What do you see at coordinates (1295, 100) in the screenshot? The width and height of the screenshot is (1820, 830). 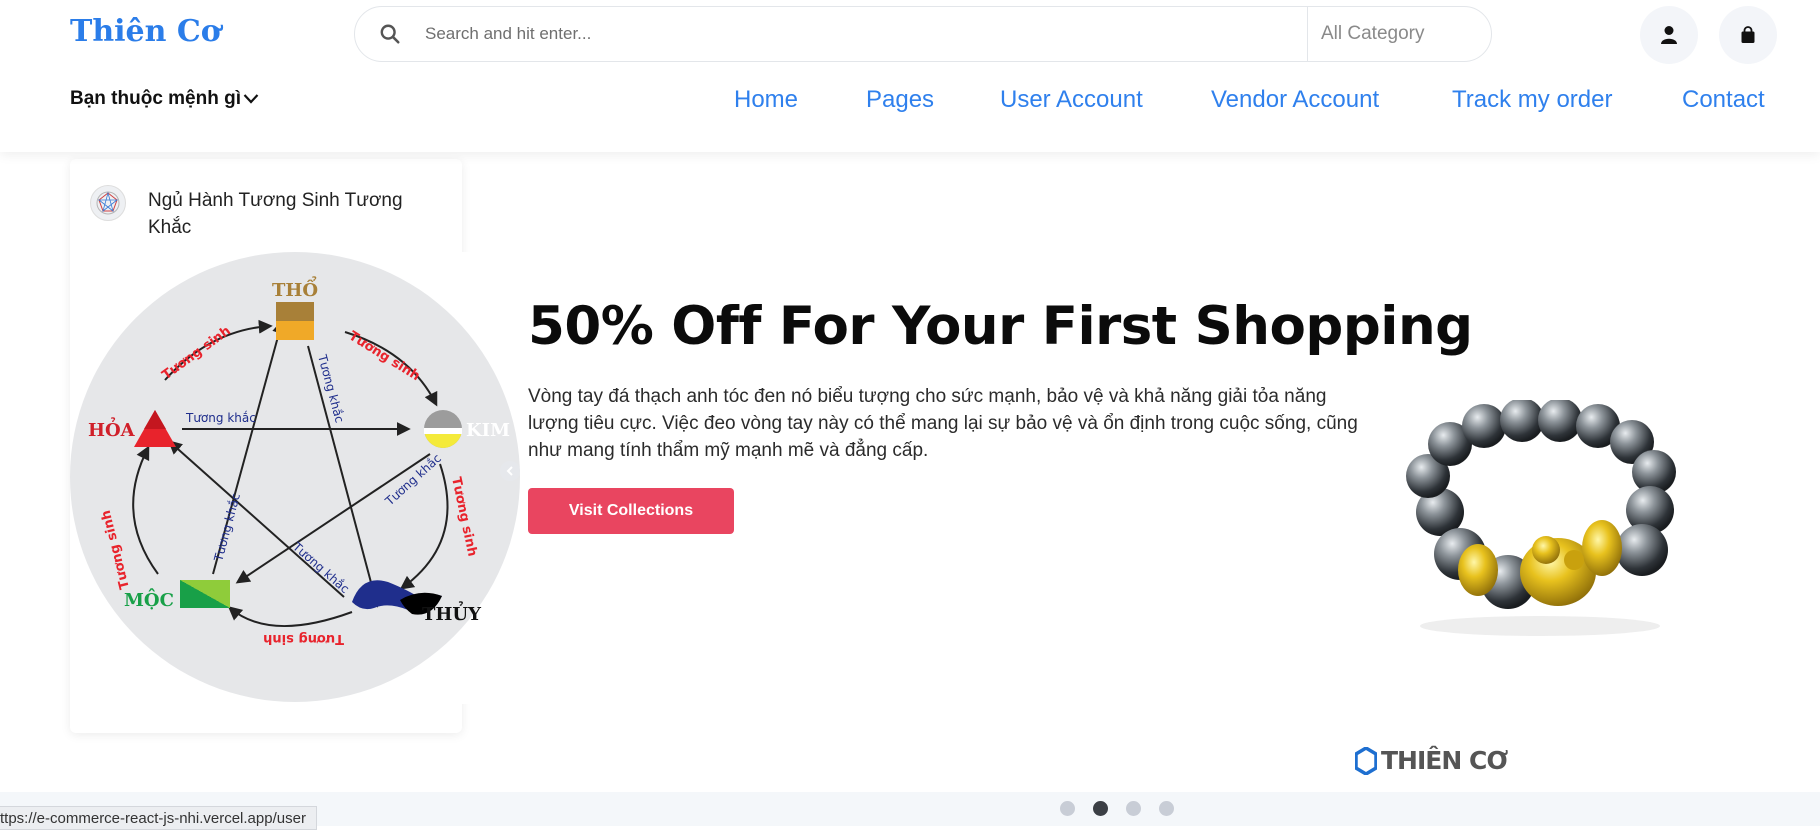 I see `nav-vendor-account: Vendor Account` at bounding box center [1295, 100].